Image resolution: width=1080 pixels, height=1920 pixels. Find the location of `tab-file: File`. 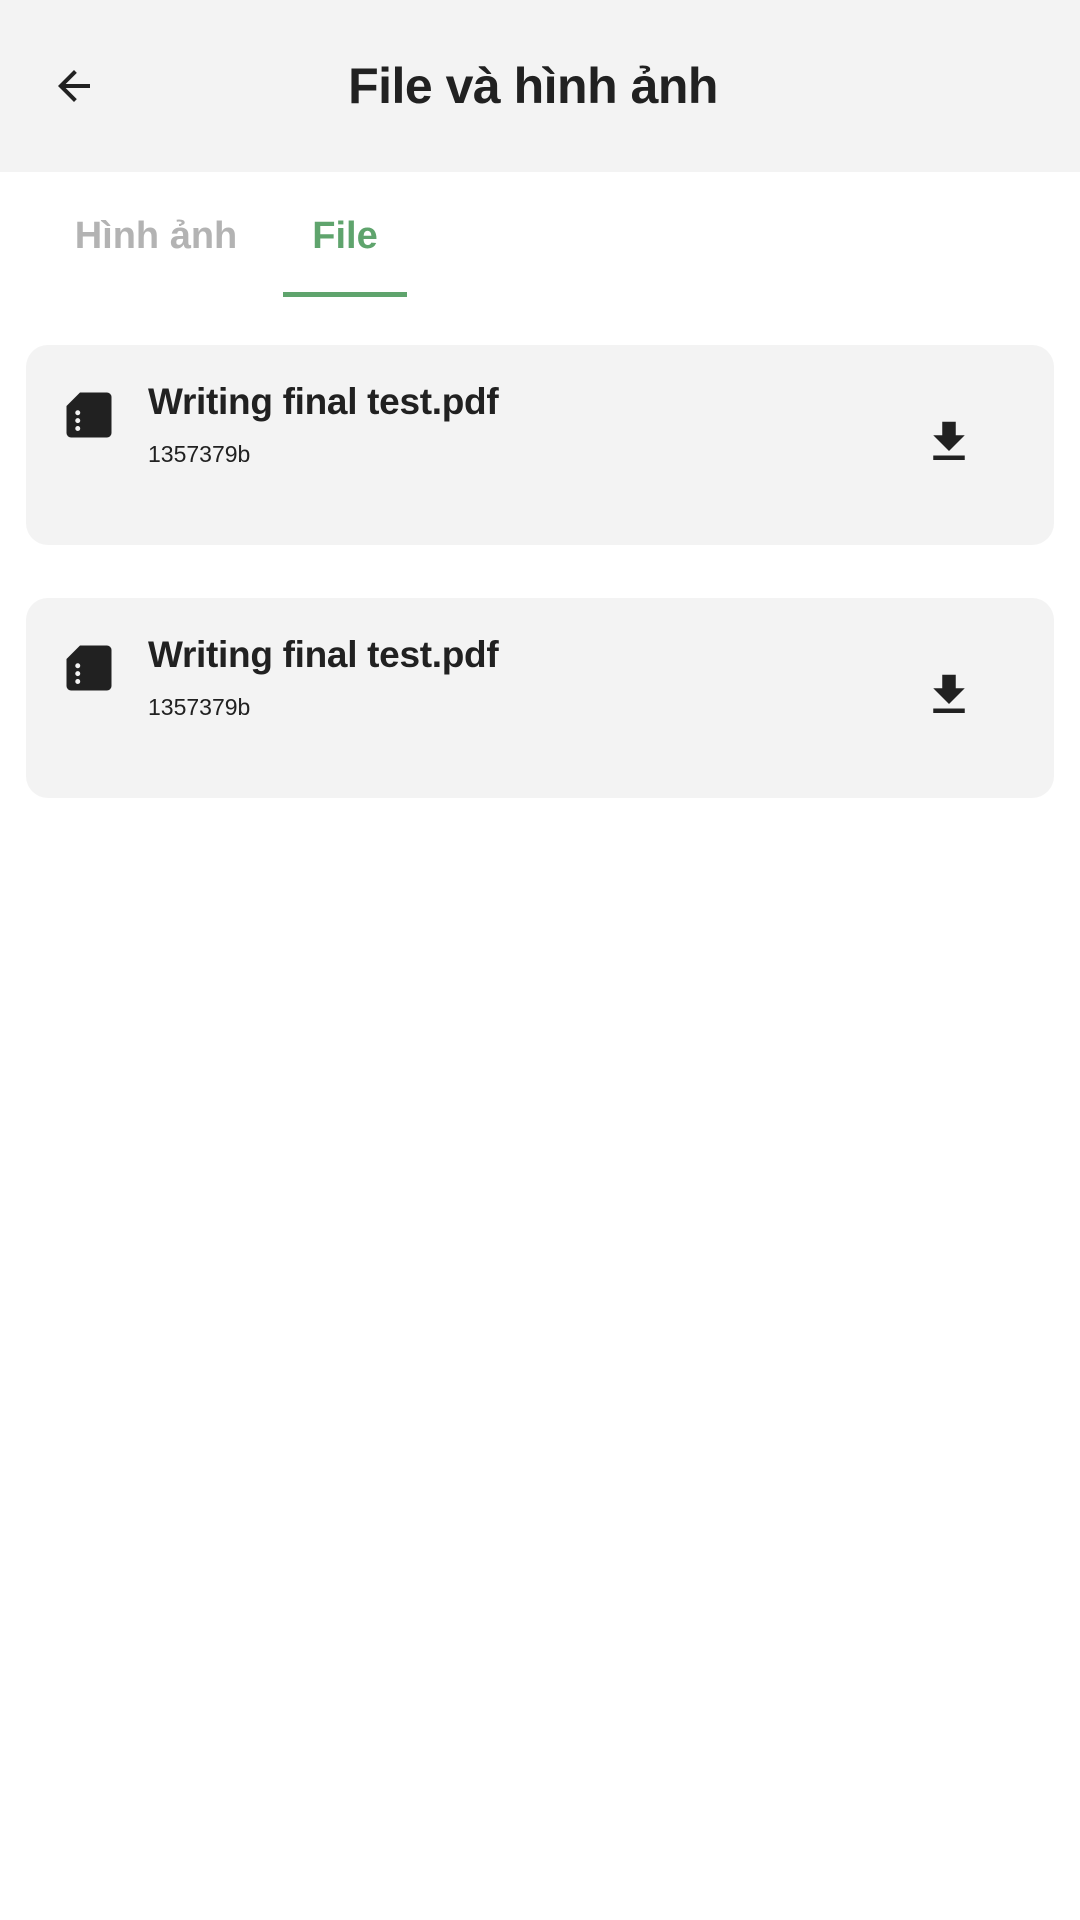

tab-file: File is located at coordinates (345, 236).